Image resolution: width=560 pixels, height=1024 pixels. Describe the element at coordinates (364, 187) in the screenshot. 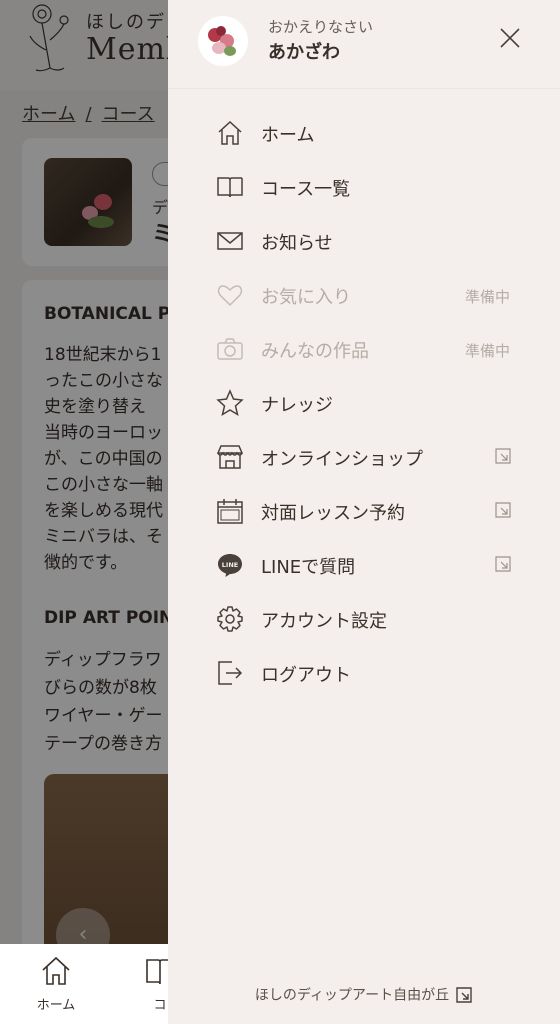

I see `menu-item-course-list: コース一覧` at that location.